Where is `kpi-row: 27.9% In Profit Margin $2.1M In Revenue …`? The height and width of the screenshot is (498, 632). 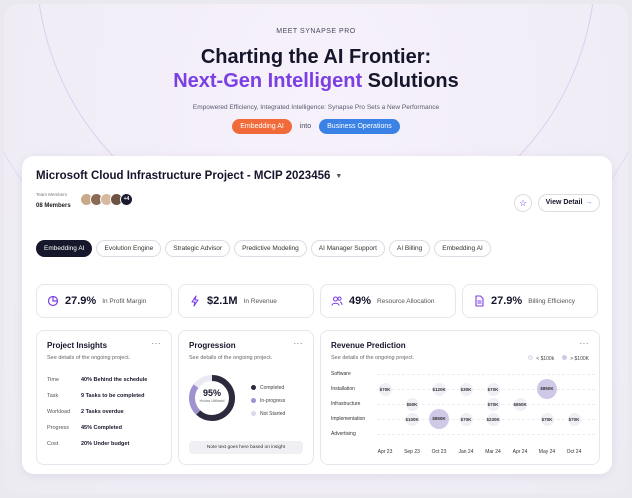 kpi-row: 27.9% In Profit Margin $2.1M In Revenue … is located at coordinates (317, 301).